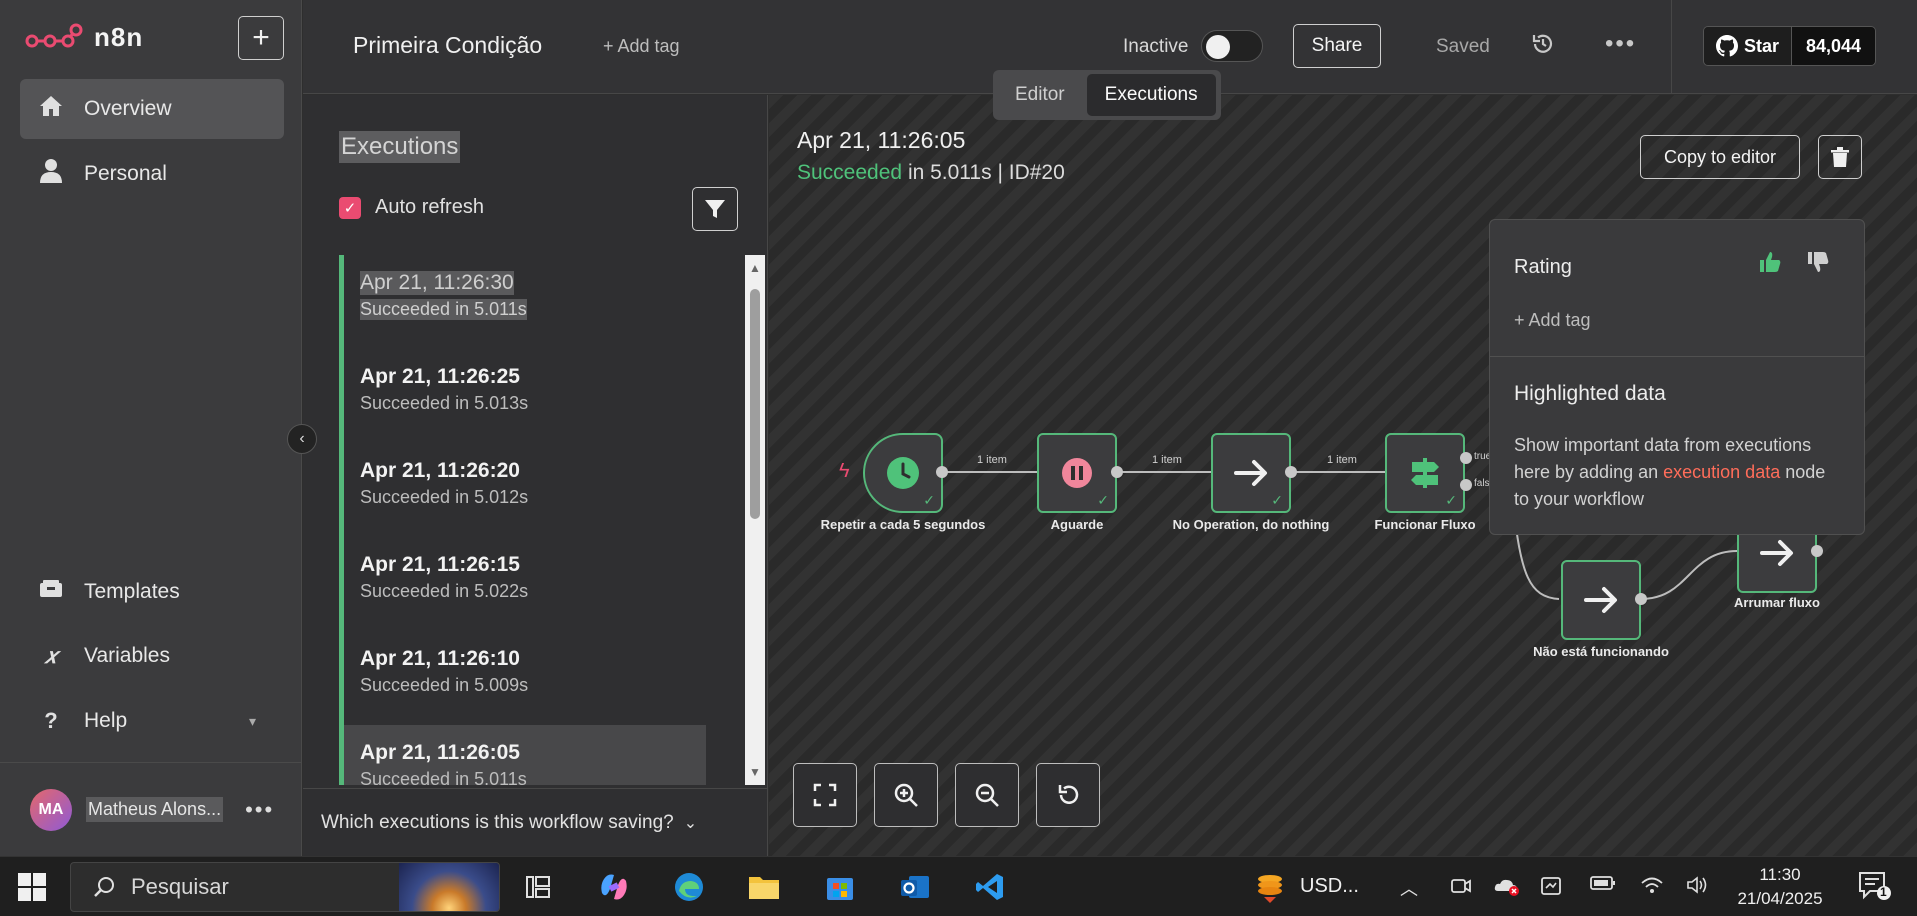  Describe the element at coordinates (906, 795) in the screenshot. I see `zoom-in-button` at that location.